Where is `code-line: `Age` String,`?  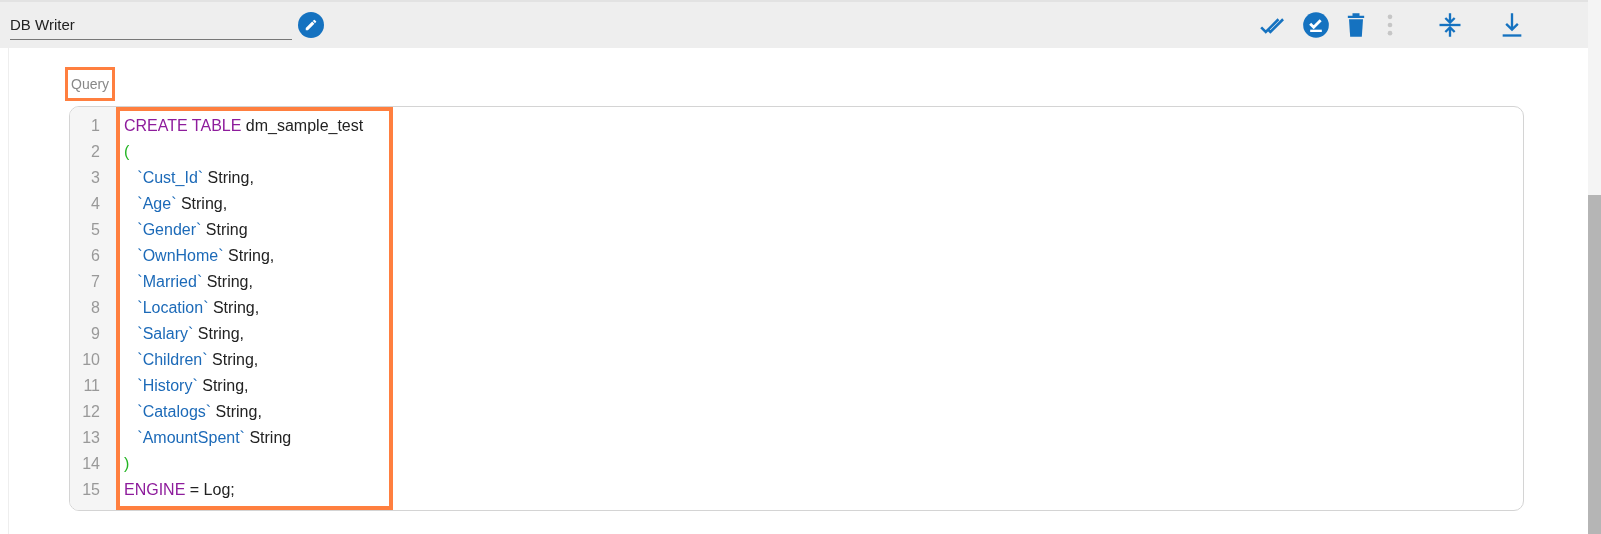
code-line: `Age` String, is located at coordinates (182, 204).